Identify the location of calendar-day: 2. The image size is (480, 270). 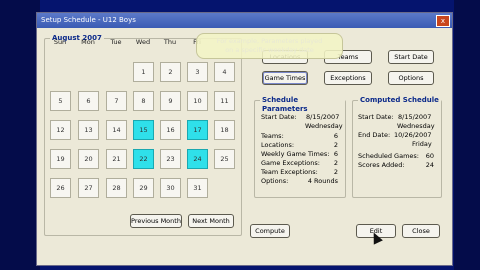
(170, 72).